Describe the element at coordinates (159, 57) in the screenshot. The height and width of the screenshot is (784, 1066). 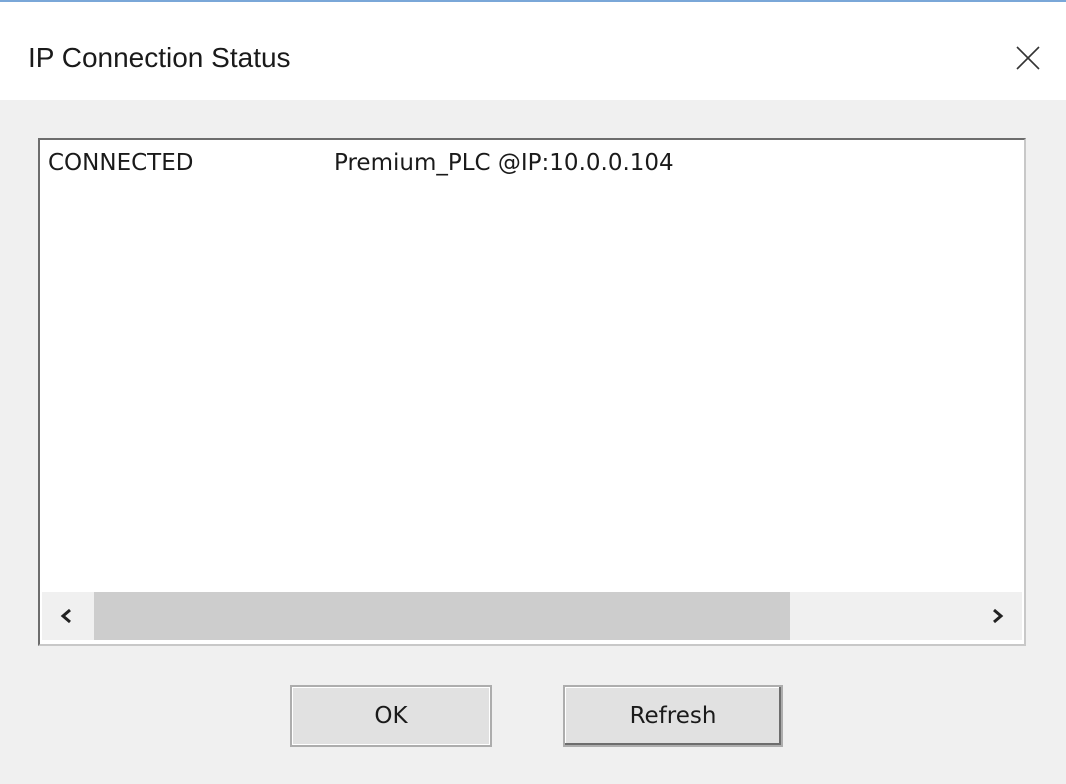
I see `dialog-title: IP Connection Status` at that location.